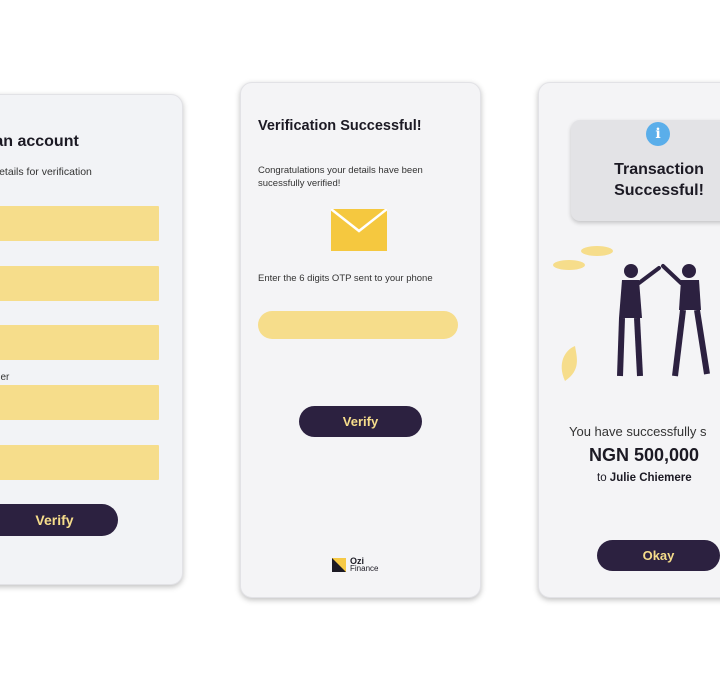 The width and height of the screenshot is (720, 689). Describe the element at coordinates (364, 568) in the screenshot. I see `logo-sub: Finance` at that location.